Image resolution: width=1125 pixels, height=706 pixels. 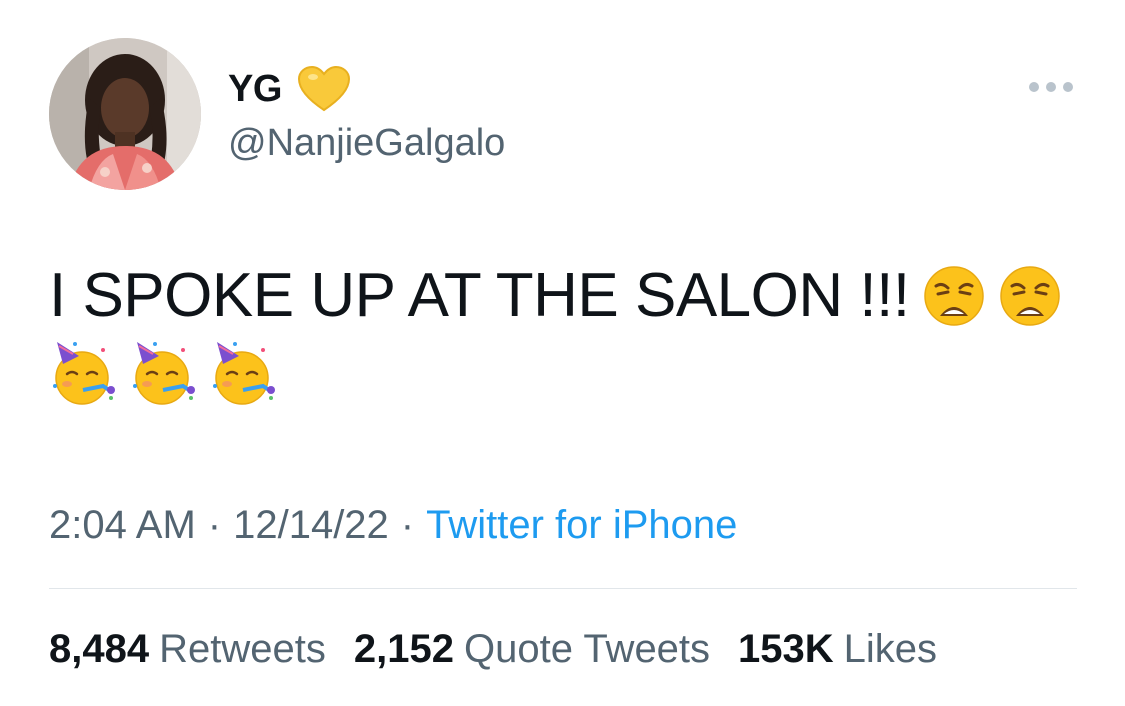 I want to click on tweet-text-content: I SPOKE UP AT THE SALON !!!, so click(x=479, y=295).